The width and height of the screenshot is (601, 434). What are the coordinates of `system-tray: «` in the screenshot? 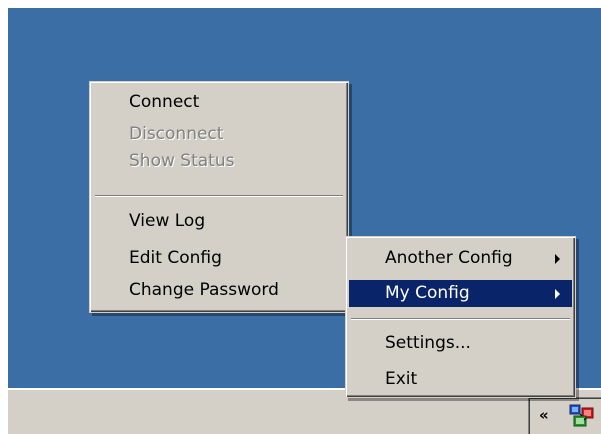 It's located at (564, 415).